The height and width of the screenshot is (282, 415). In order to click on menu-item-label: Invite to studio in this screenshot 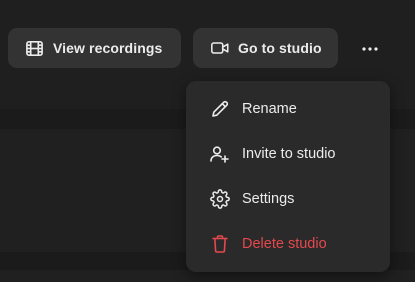, I will do `click(289, 154)`.